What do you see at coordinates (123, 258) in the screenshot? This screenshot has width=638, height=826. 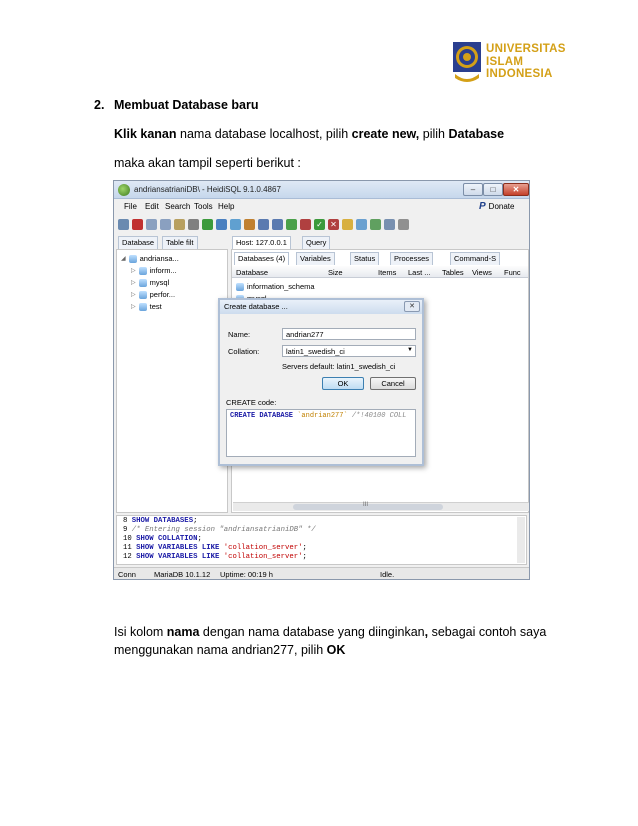 I see `expand-icon: ◢` at bounding box center [123, 258].